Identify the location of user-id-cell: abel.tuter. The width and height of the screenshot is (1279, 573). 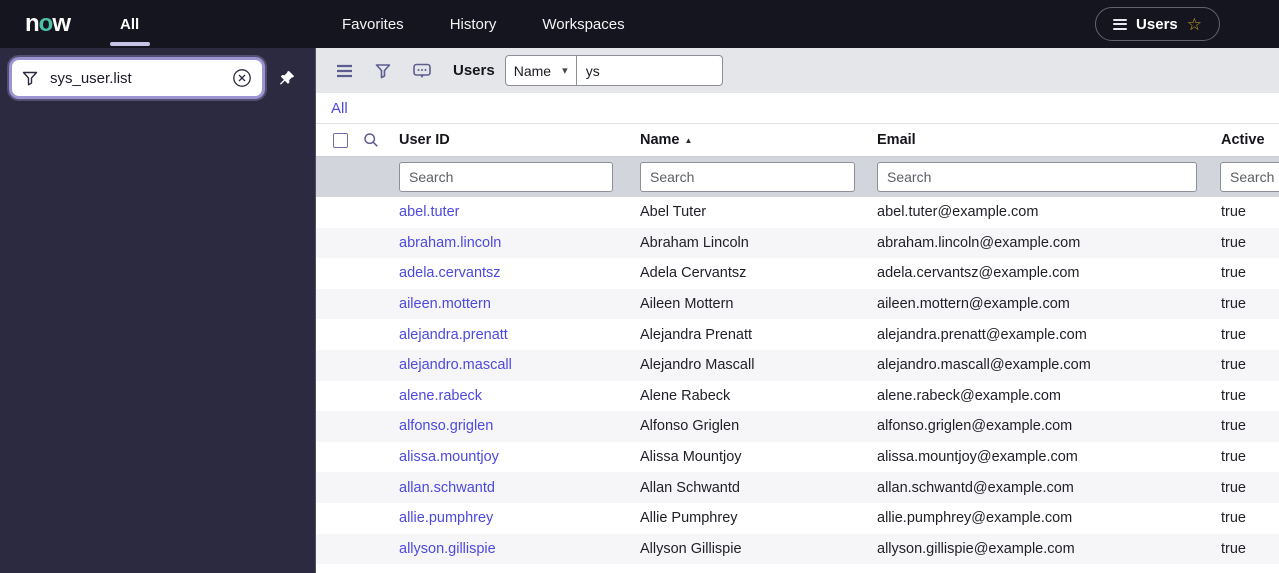
(519, 212).